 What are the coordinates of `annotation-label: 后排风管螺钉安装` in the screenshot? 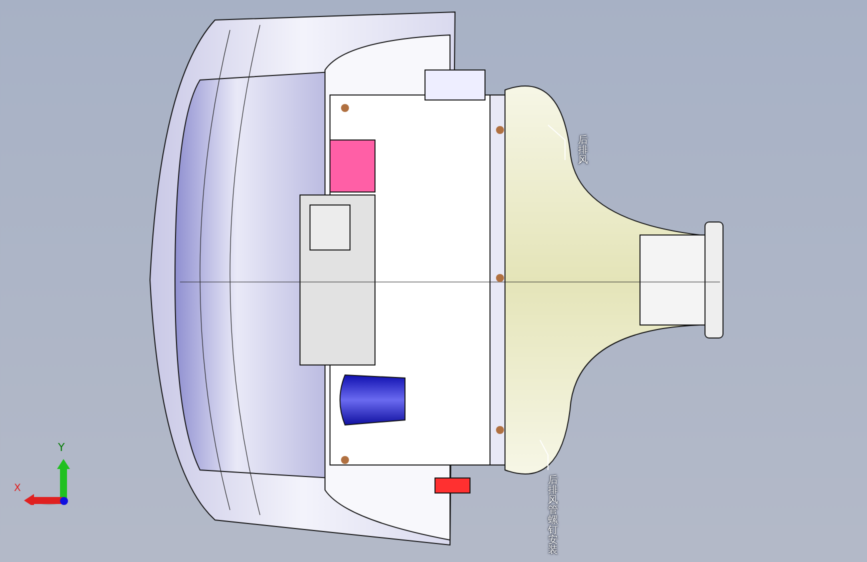 It's located at (553, 516).